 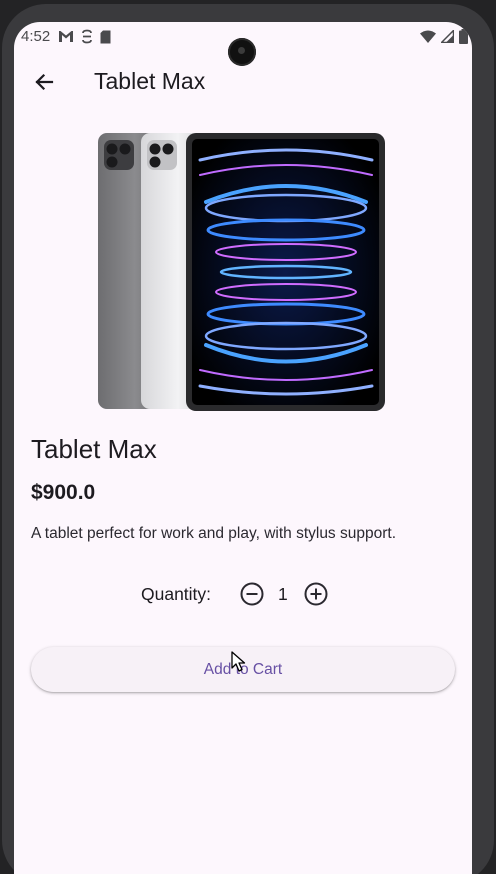 I want to click on arrow-back-icon, so click(x=44, y=82).